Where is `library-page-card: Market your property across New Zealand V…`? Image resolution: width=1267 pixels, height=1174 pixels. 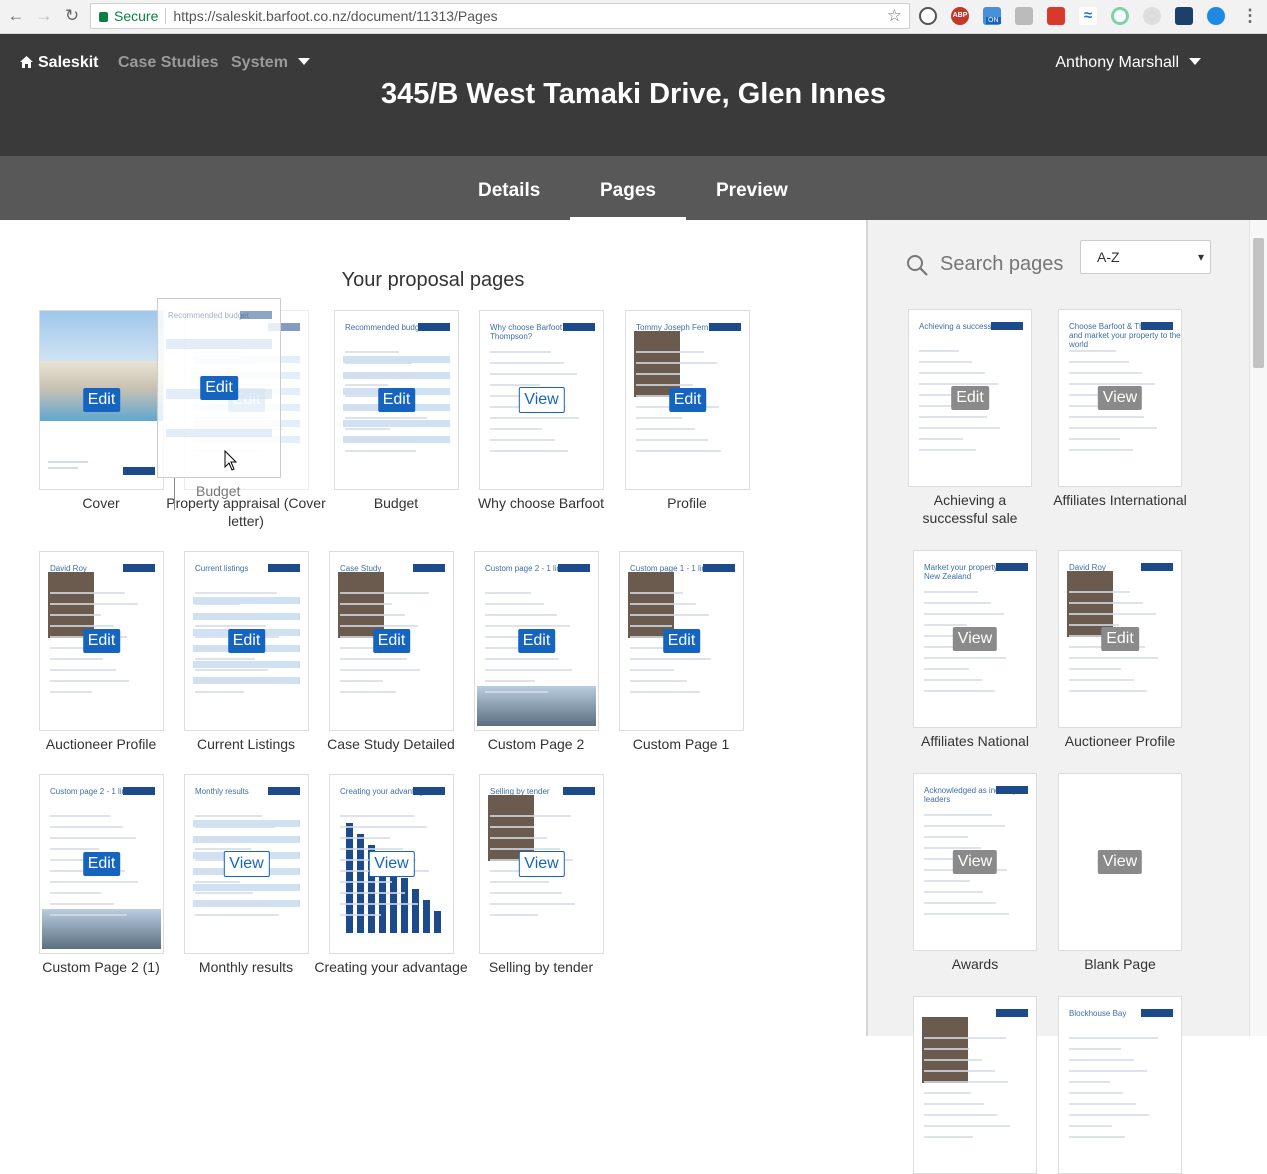 library-page-card: Market your property across New Zealand V… is located at coordinates (975, 639).